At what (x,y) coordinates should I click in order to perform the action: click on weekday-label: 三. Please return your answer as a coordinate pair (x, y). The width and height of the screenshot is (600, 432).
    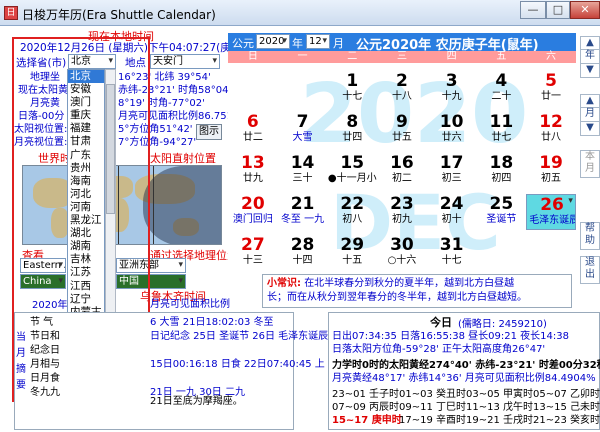
    Looking at the image, I should click on (401, 56).